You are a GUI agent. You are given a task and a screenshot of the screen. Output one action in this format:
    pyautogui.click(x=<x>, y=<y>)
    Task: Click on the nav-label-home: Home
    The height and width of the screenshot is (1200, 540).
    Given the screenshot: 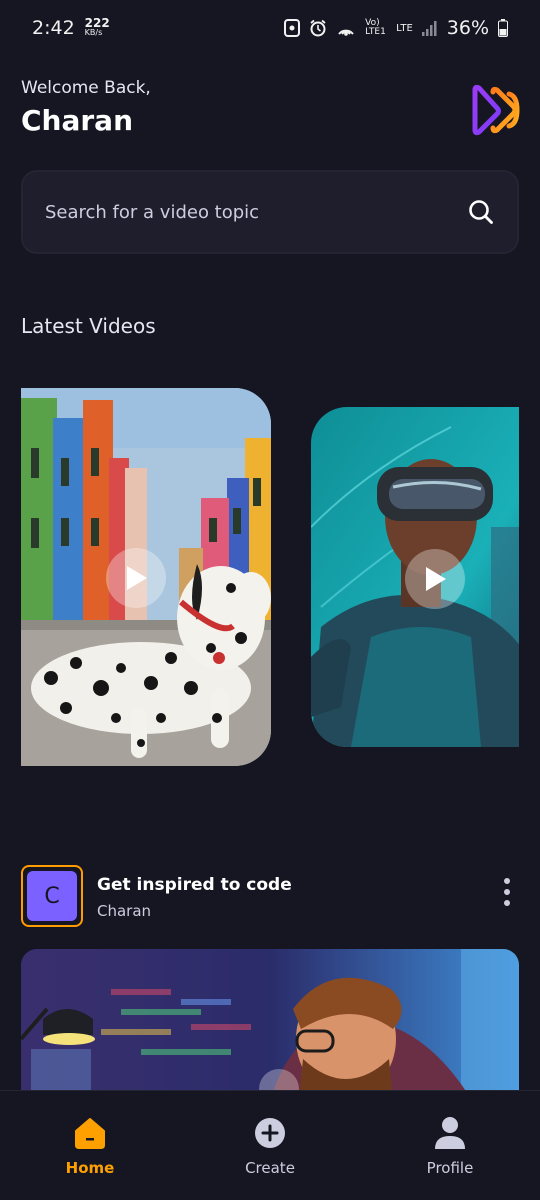 What is the action you would take?
    pyautogui.click(x=90, y=1167)
    